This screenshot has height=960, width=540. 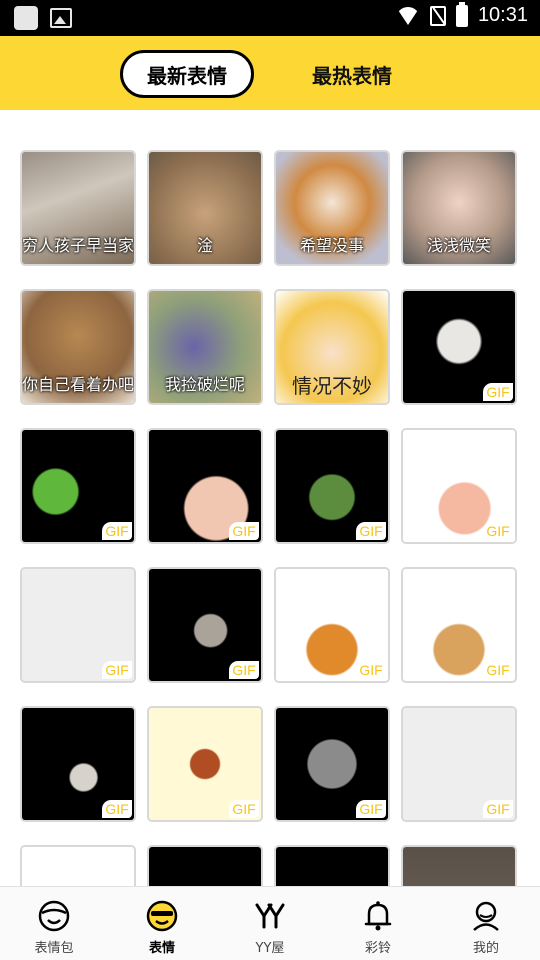 What do you see at coordinates (332, 347) in the screenshot?
I see `sticker-tile: 情况不妙` at bounding box center [332, 347].